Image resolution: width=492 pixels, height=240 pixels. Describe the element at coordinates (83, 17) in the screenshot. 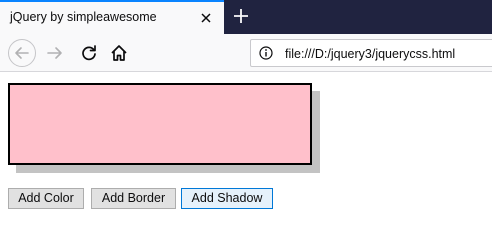

I see `tab-title: jQuery by simpleawesome` at that location.